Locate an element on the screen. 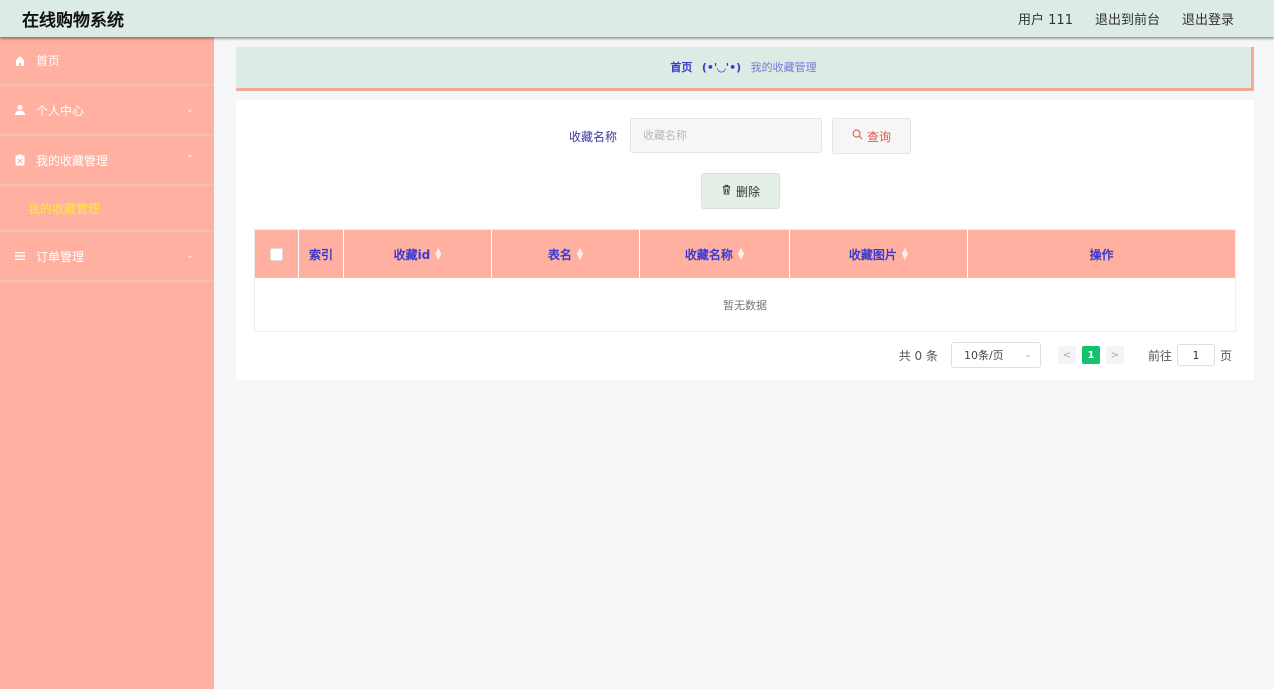 The width and height of the screenshot is (1274, 689). prev-page-button: < is located at coordinates (1066, 355).